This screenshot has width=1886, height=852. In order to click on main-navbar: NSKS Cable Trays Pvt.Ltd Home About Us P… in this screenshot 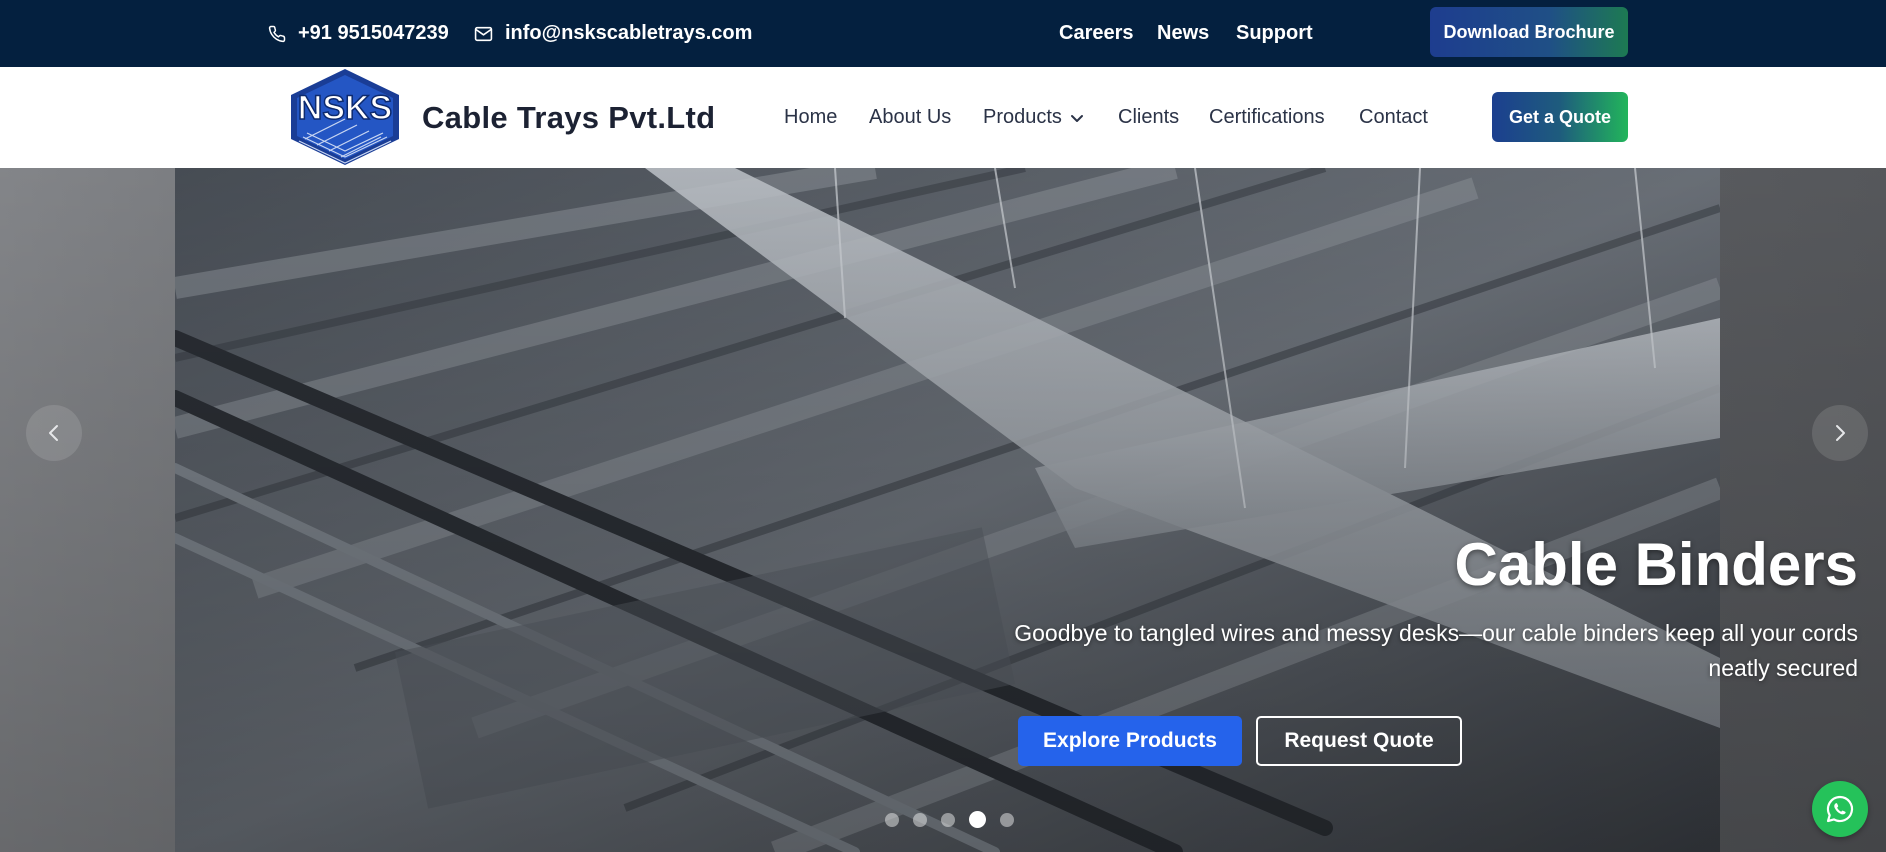, I will do `click(943, 117)`.